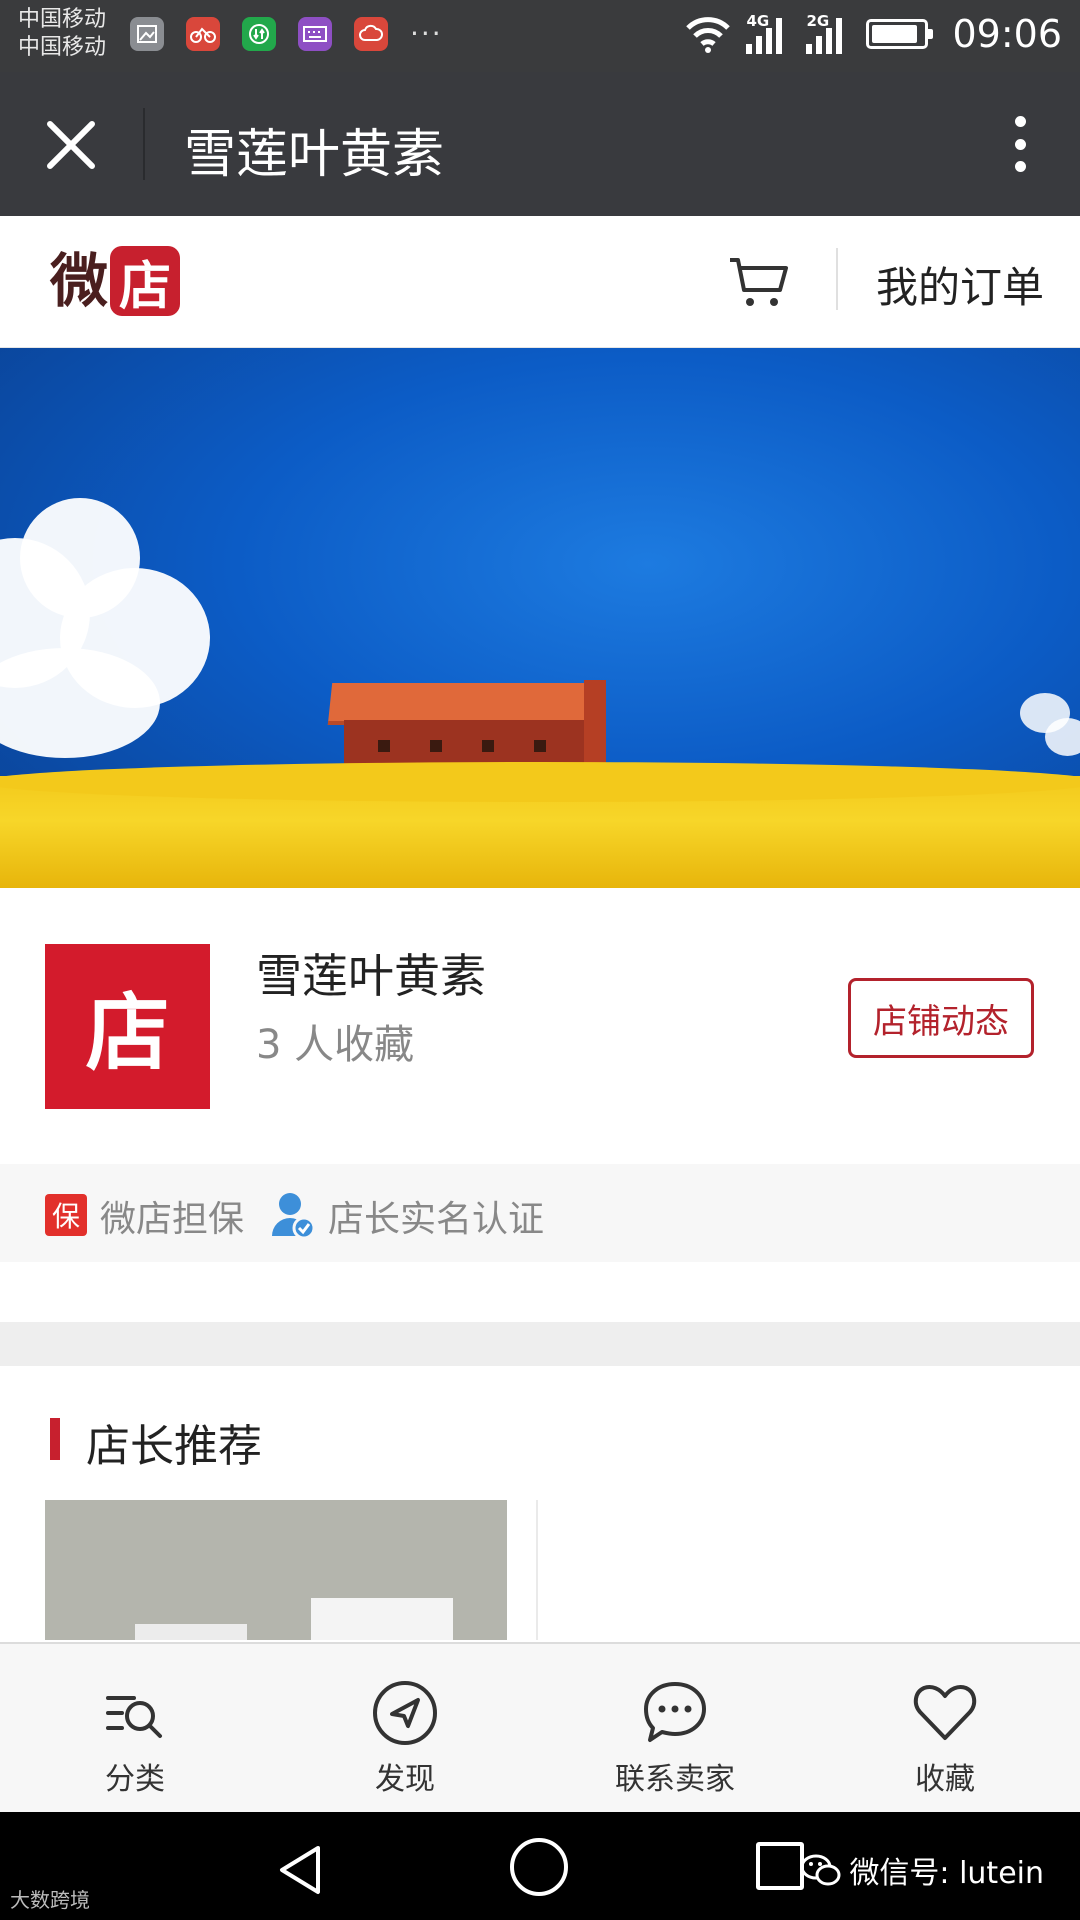 This screenshot has height=1920, width=1080. Describe the element at coordinates (436, 1219) in the screenshot. I see `owner-verified-label: 店长实名认证` at that location.